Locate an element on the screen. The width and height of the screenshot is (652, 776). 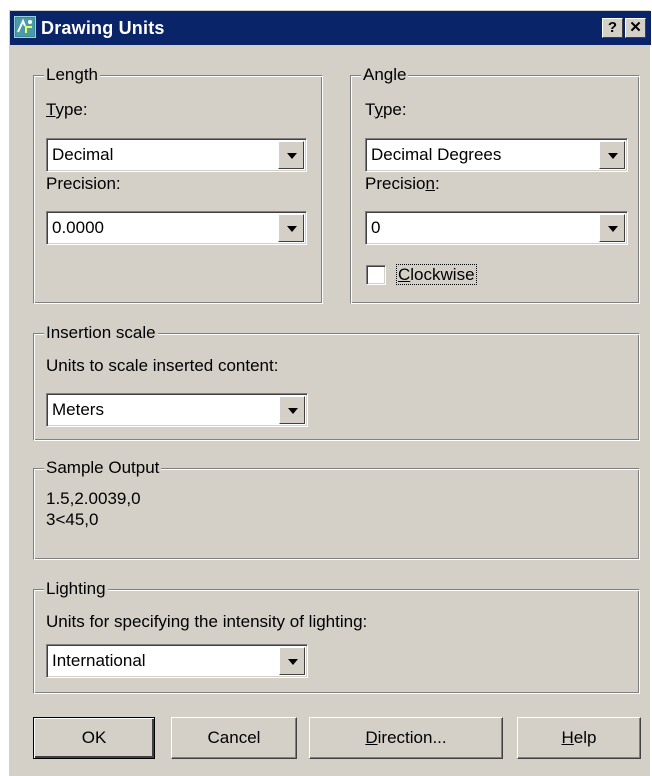
angle-type-dropdown-button is located at coordinates (612, 155).